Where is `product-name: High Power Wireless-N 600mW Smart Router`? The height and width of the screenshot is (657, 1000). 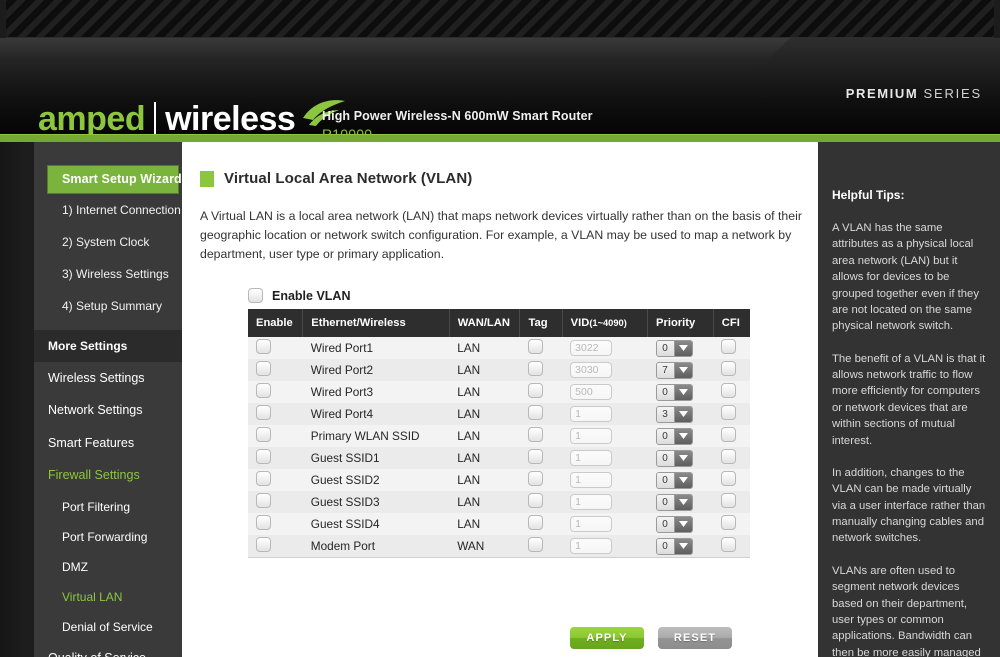 product-name: High Power Wireless-N 600mW Smart Router is located at coordinates (457, 116).